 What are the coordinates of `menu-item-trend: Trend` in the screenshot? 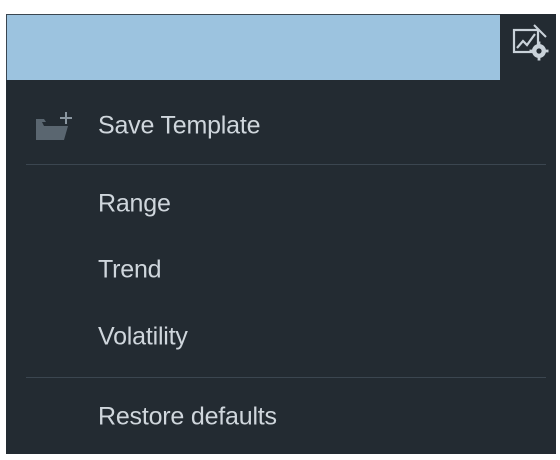 It's located at (281, 270).